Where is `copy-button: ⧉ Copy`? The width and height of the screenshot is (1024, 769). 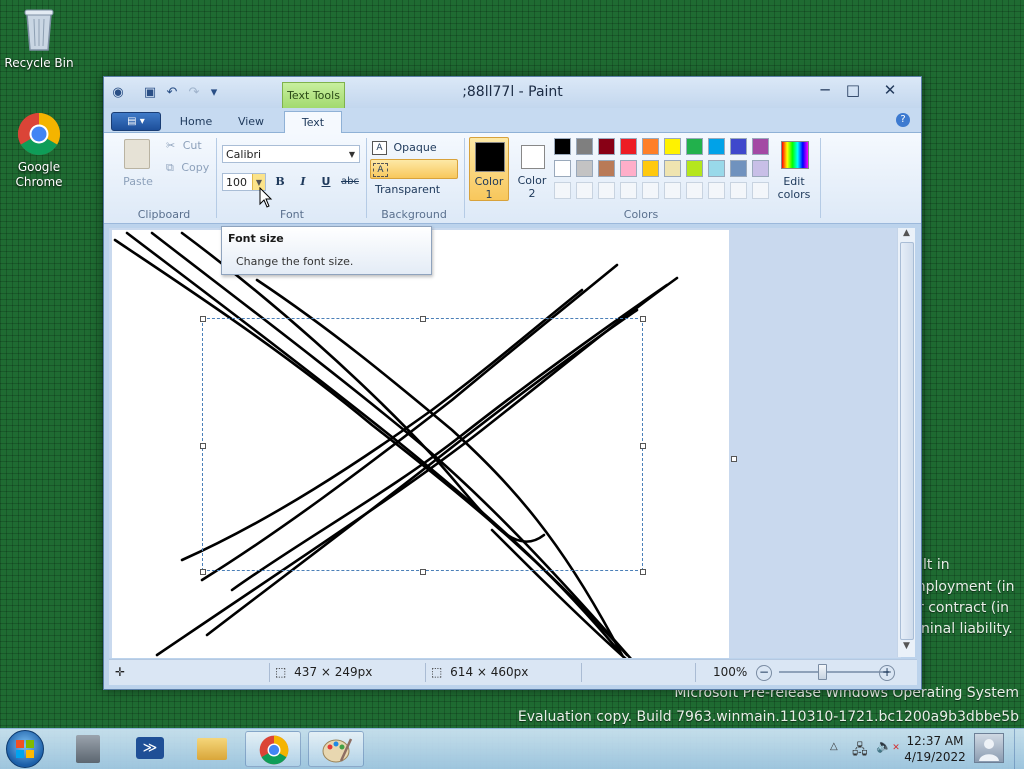
copy-button: ⧉ Copy is located at coordinates (191, 170).